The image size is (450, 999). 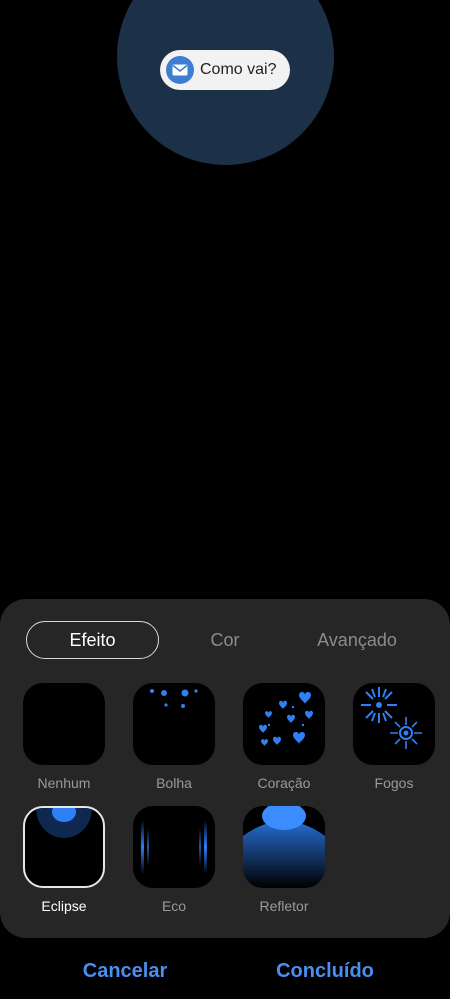 What do you see at coordinates (174, 906) in the screenshot?
I see `effect-label: Eco` at bounding box center [174, 906].